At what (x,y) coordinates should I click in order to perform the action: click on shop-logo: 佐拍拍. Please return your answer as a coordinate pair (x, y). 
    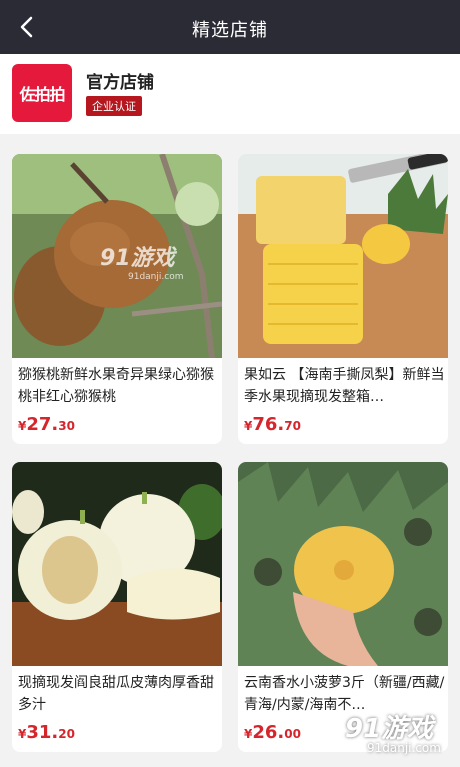
    Looking at the image, I should click on (42, 93).